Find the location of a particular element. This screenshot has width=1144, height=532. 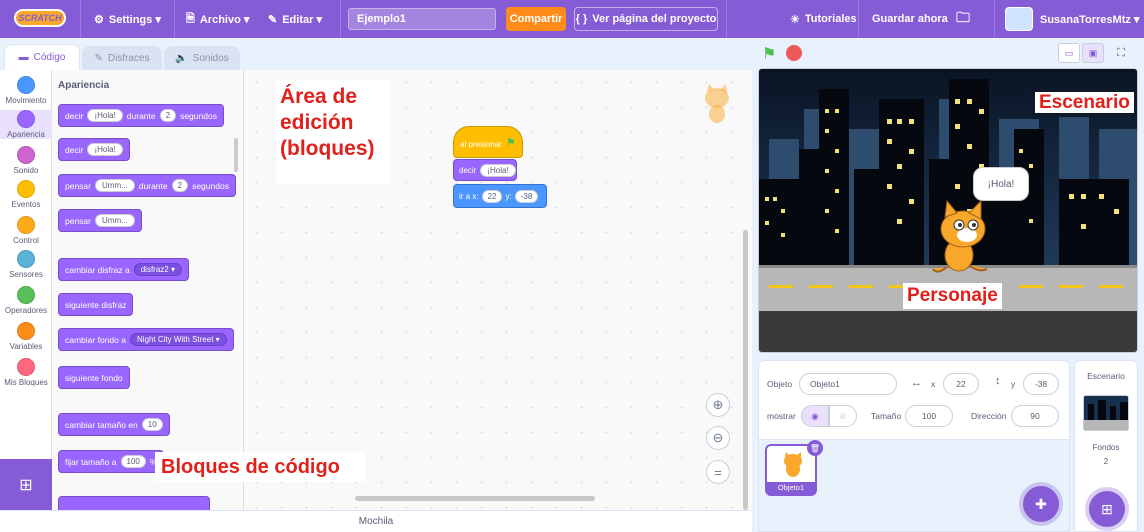

small-stage-icon: ▭ is located at coordinates (1069, 52).